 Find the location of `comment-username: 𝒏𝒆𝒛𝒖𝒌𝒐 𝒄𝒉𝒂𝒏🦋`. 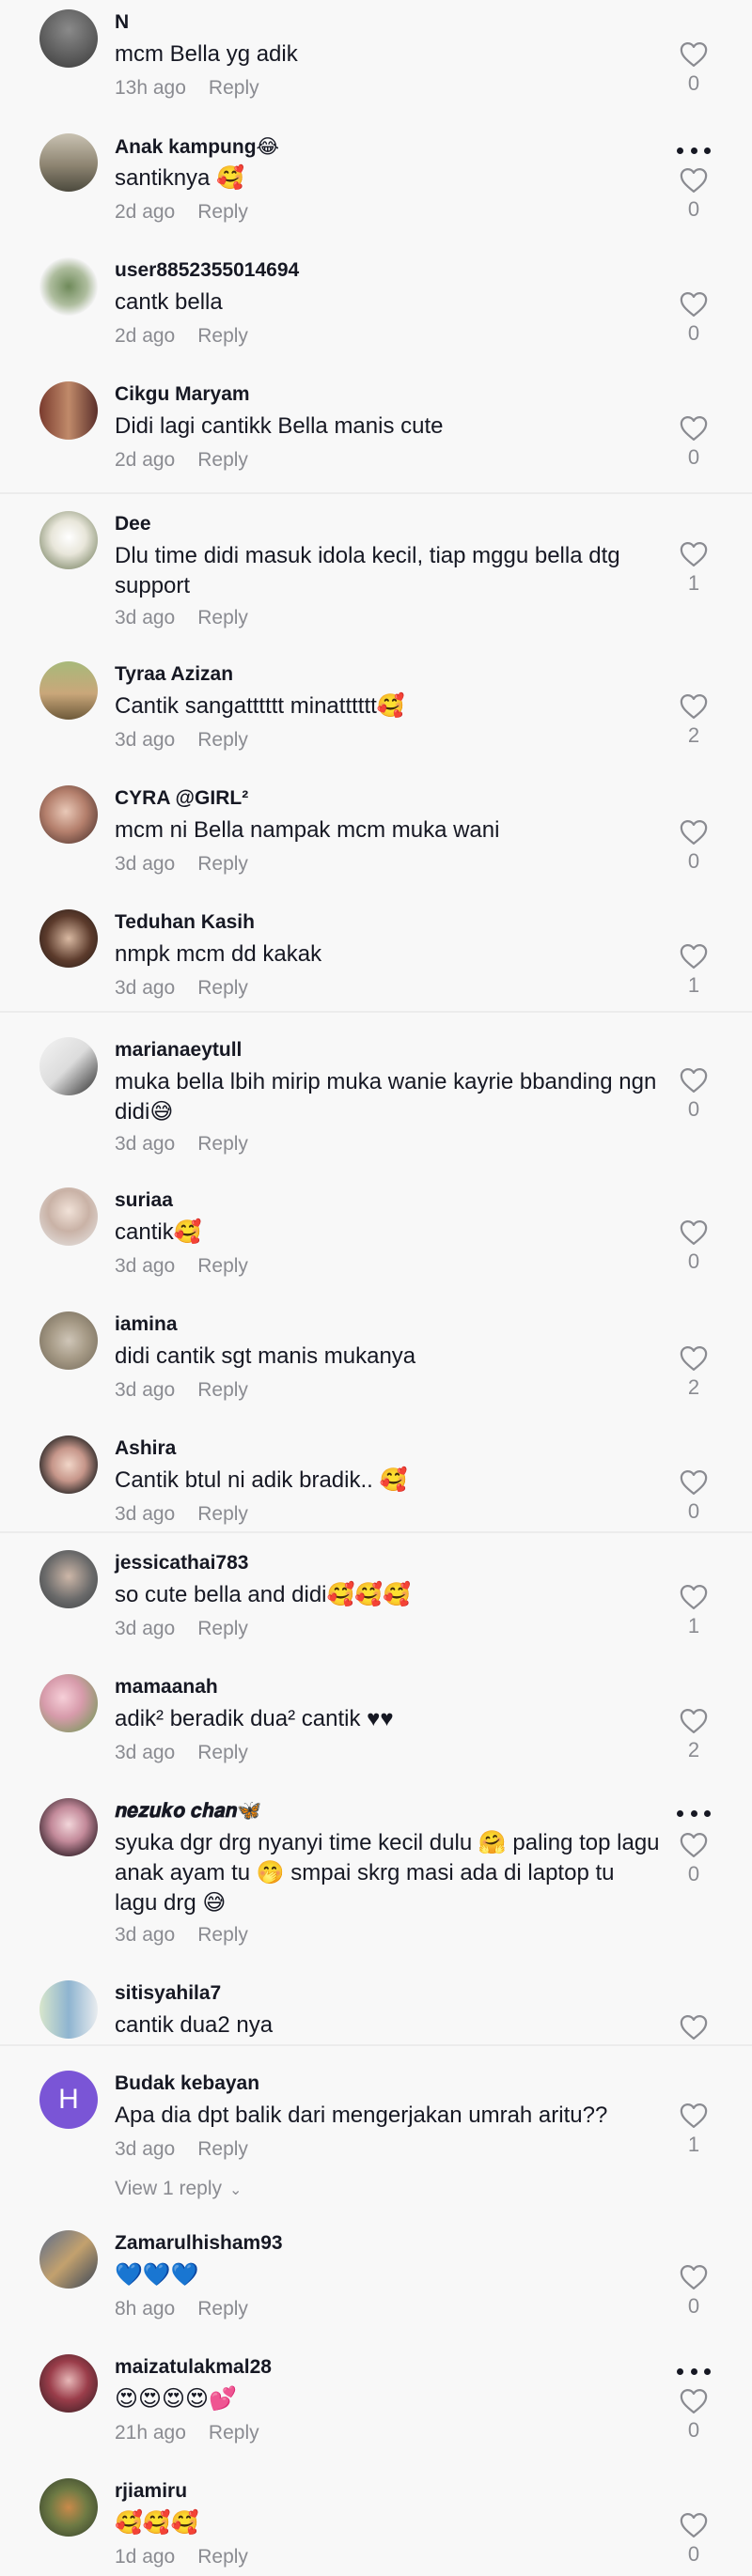

comment-username: 𝒏𝒆𝒛𝒖𝒌𝒐 𝒄𝒉𝒂𝒏🦋 is located at coordinates (188, 1812).